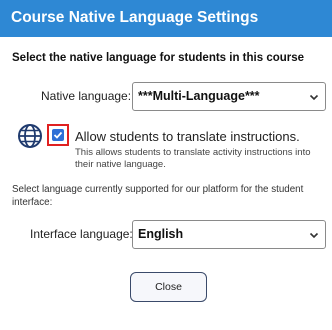  I want to click on interface-language-select: English, so click(229, 234).